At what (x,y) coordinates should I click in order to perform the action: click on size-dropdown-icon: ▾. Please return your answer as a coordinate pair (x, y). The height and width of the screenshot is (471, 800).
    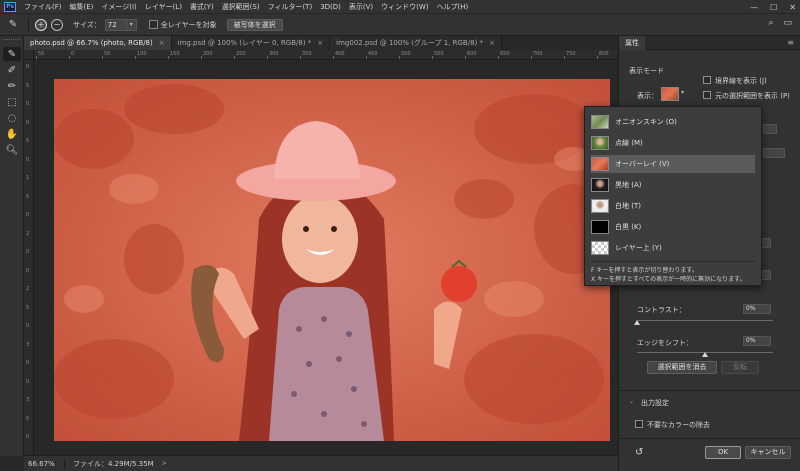
    Looking at the image, I should click on (131, 24).